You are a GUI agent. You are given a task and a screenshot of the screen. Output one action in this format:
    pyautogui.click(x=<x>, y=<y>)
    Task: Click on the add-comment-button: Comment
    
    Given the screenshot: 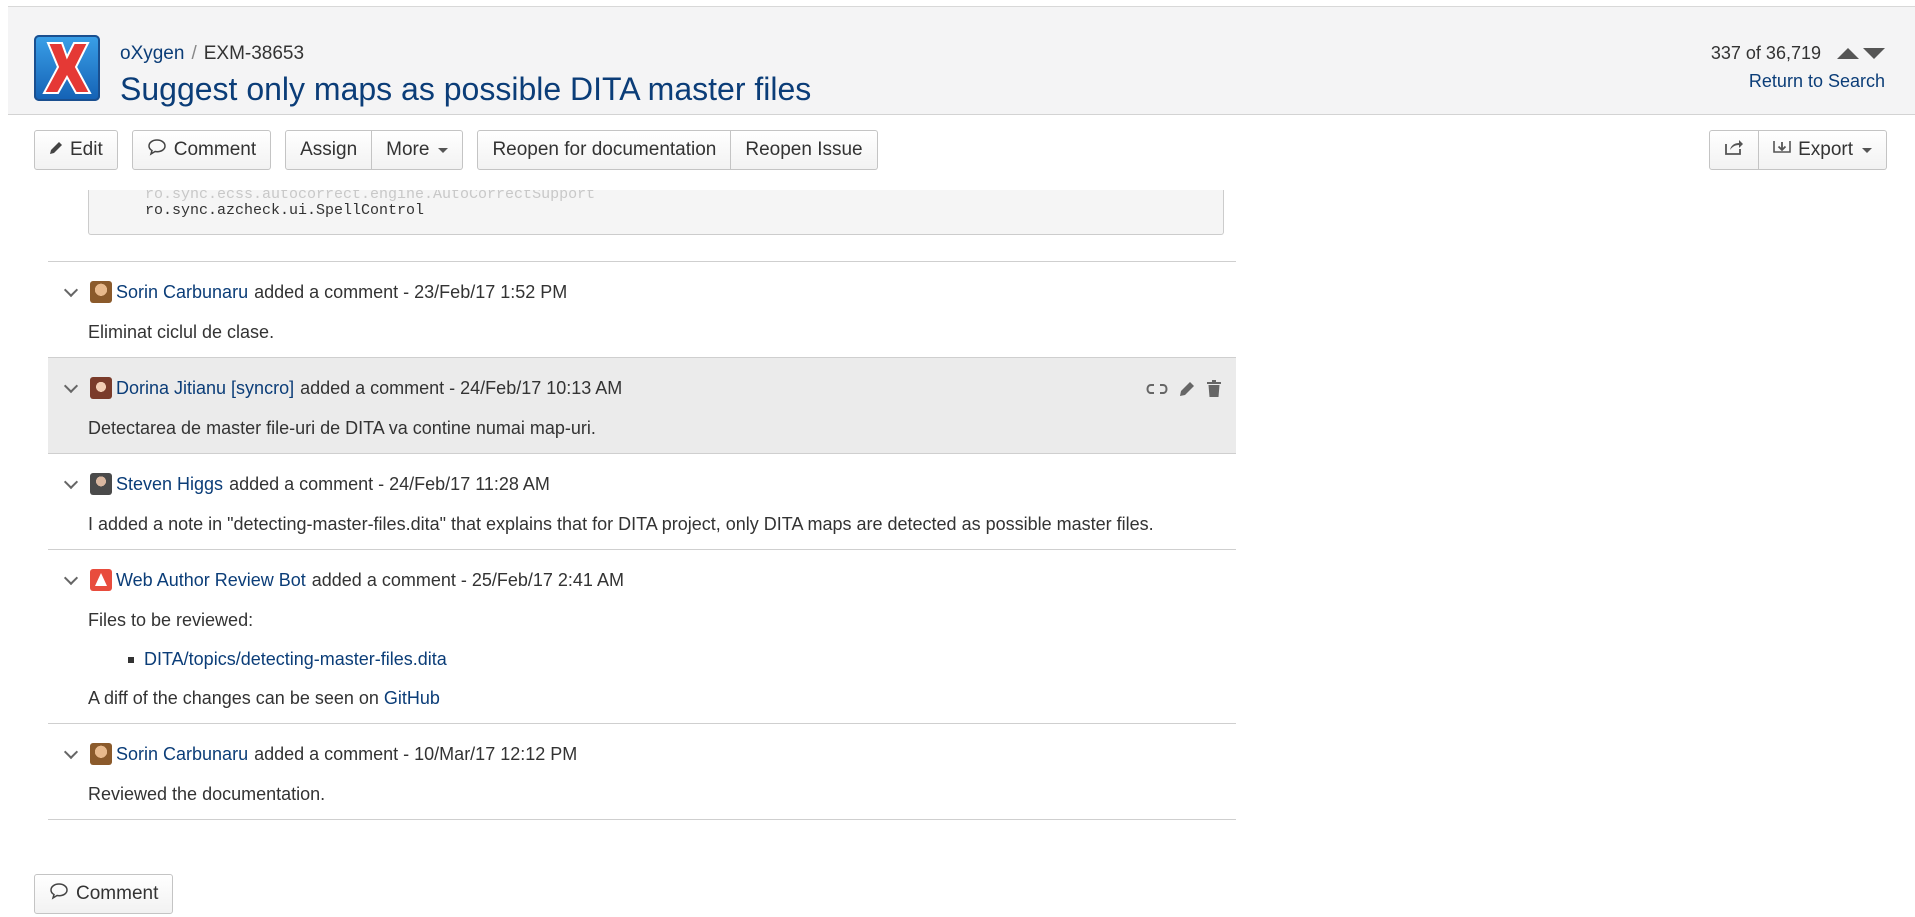 What is the action you would take?
    pyautogui.click(x=104, y=894)
    